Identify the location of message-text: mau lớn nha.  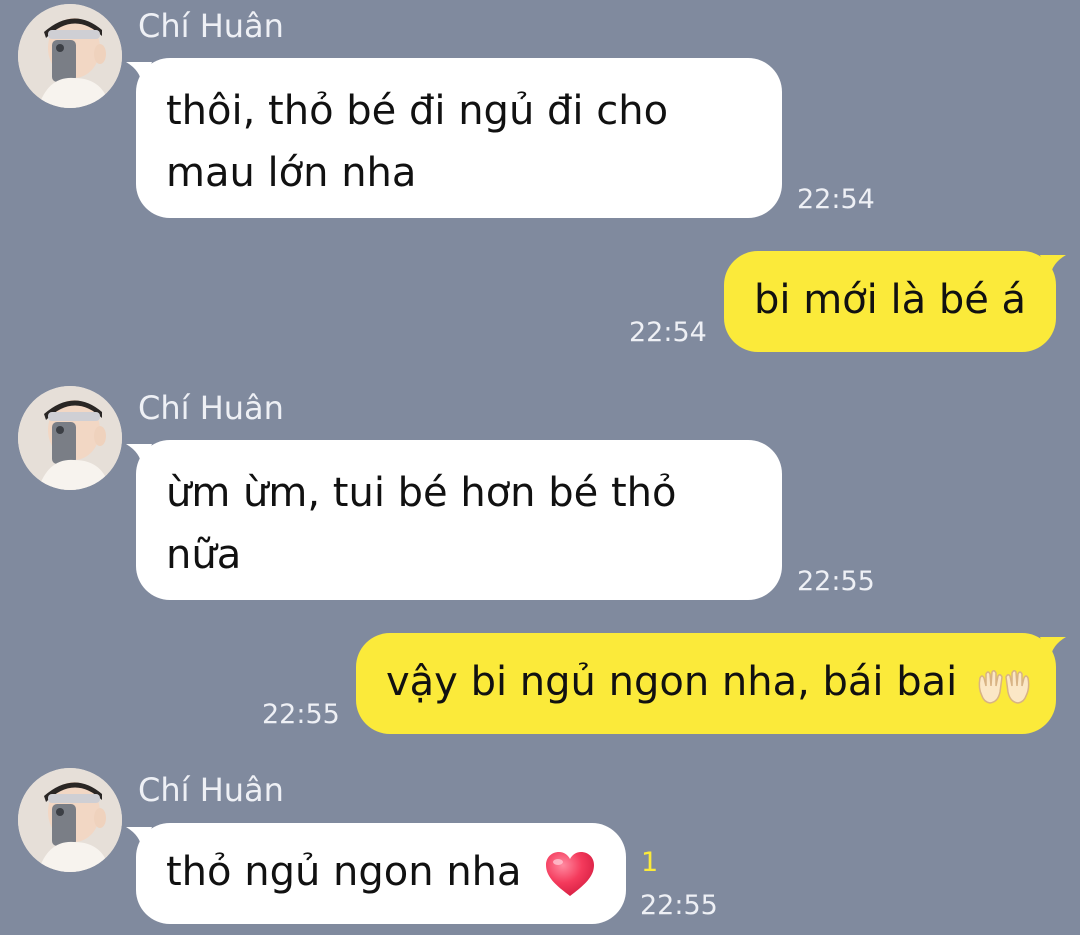
(291, 173).